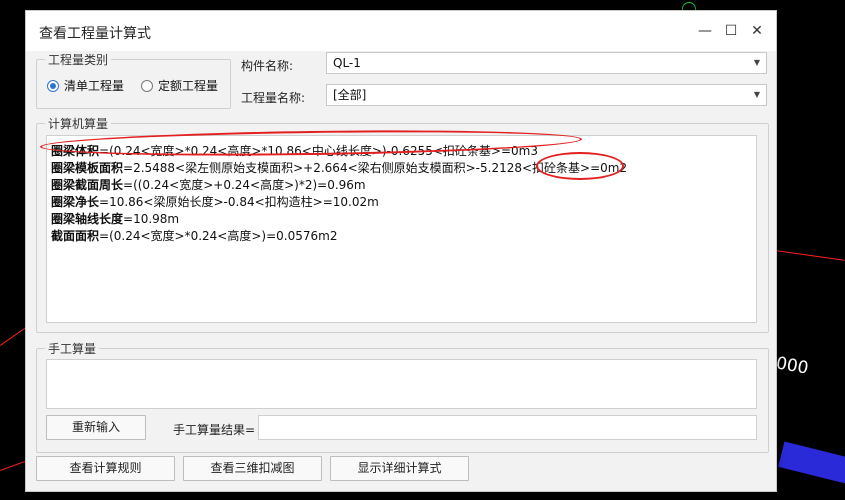 This screenshot has height=500, width=845. Describe the element at coordinates (53, 85) in the screenshot. I see `radio-selected-icon` at that location.